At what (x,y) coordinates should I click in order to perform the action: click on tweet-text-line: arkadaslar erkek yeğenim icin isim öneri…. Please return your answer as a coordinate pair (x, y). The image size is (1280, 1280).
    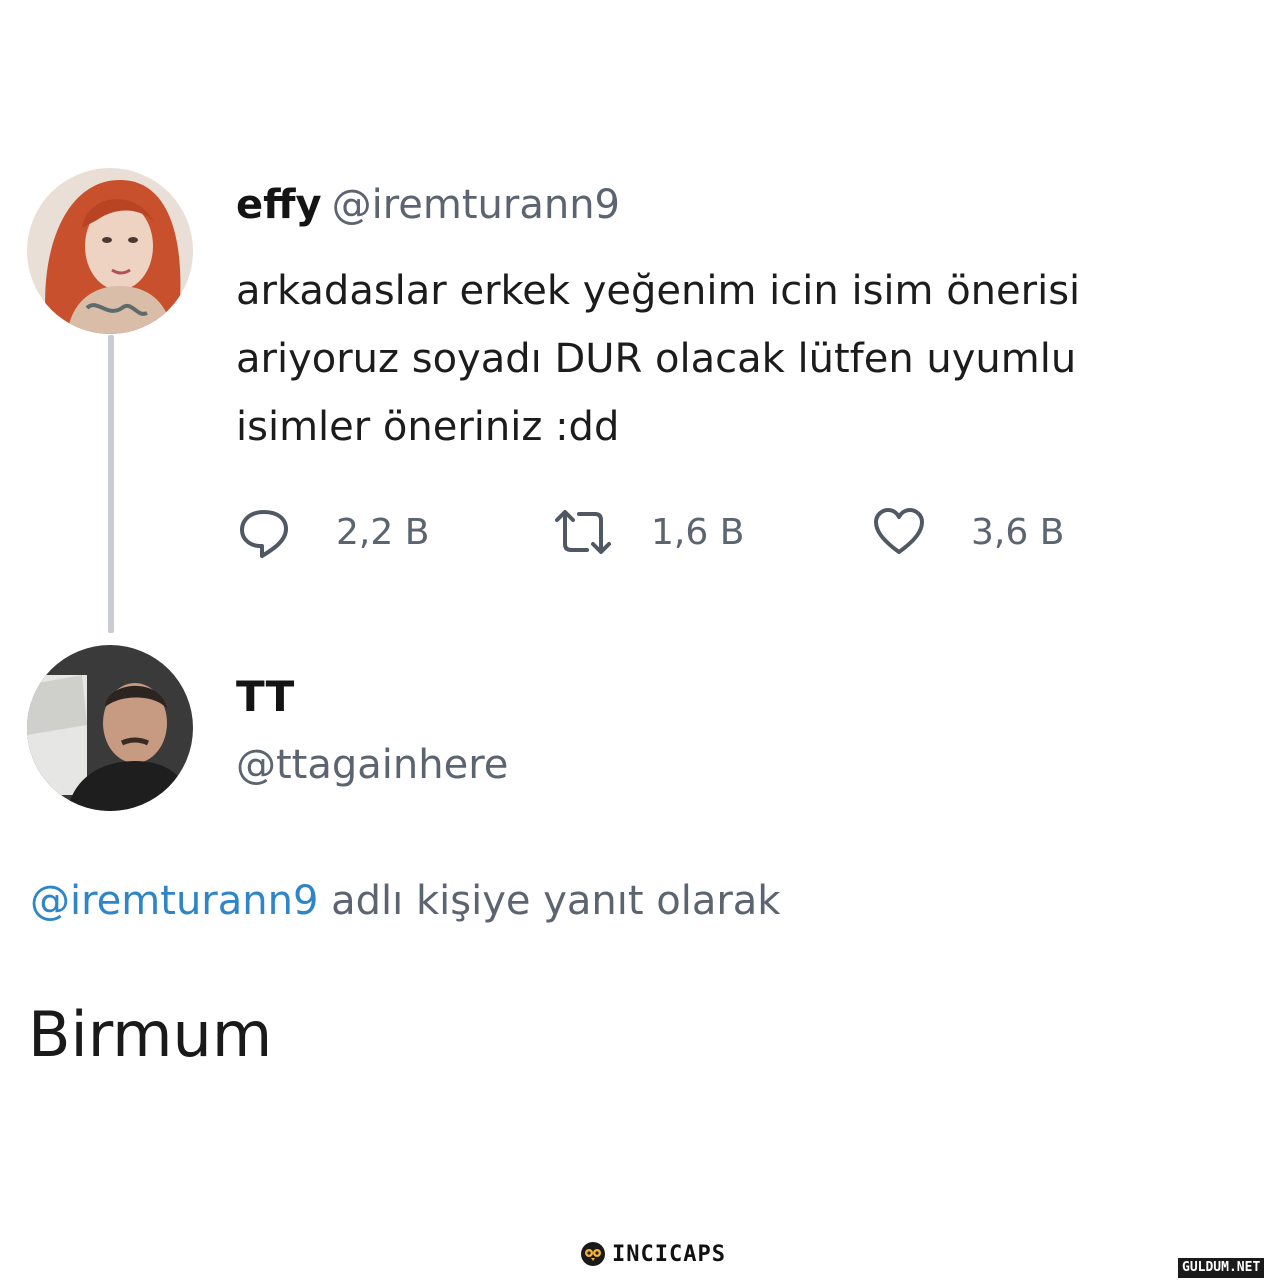
    Looking at the image, I should click on (658, 291).